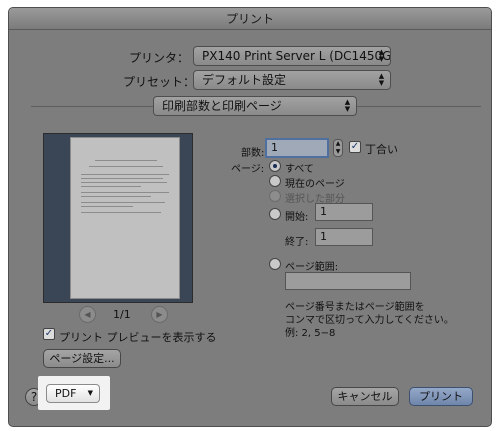 The image size is (500, 431). Describe the element at coordinates (299, 169) in the screenshot. I see `pages-all-label: すべて` at that location.